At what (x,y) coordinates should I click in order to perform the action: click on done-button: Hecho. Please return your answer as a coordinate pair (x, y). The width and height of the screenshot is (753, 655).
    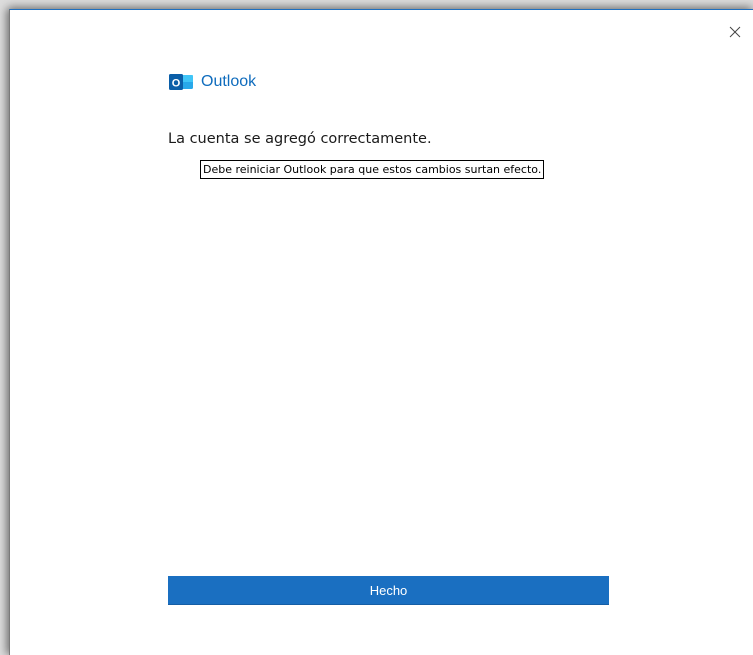
    Looking at the image, I should click on (388, 590).